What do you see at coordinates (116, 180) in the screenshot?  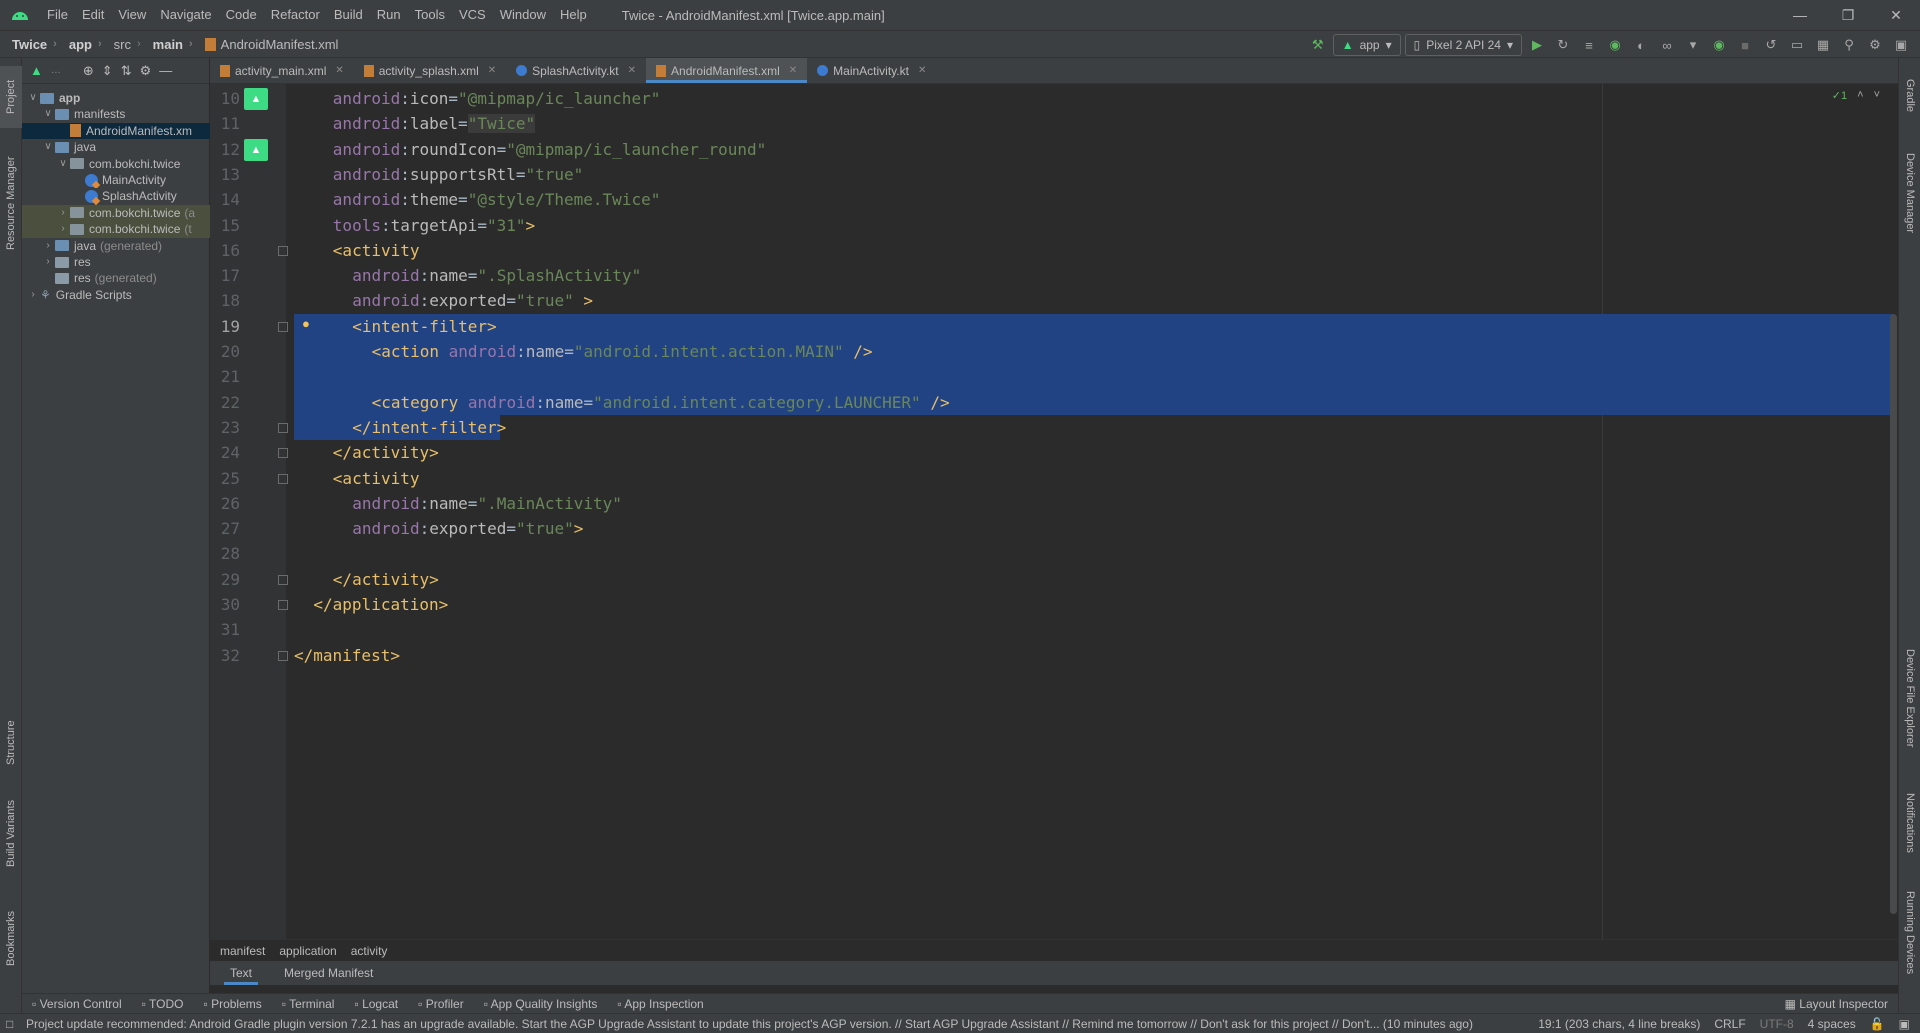 I see `tree-item: MainActivity` at bounding box center [116, 180].